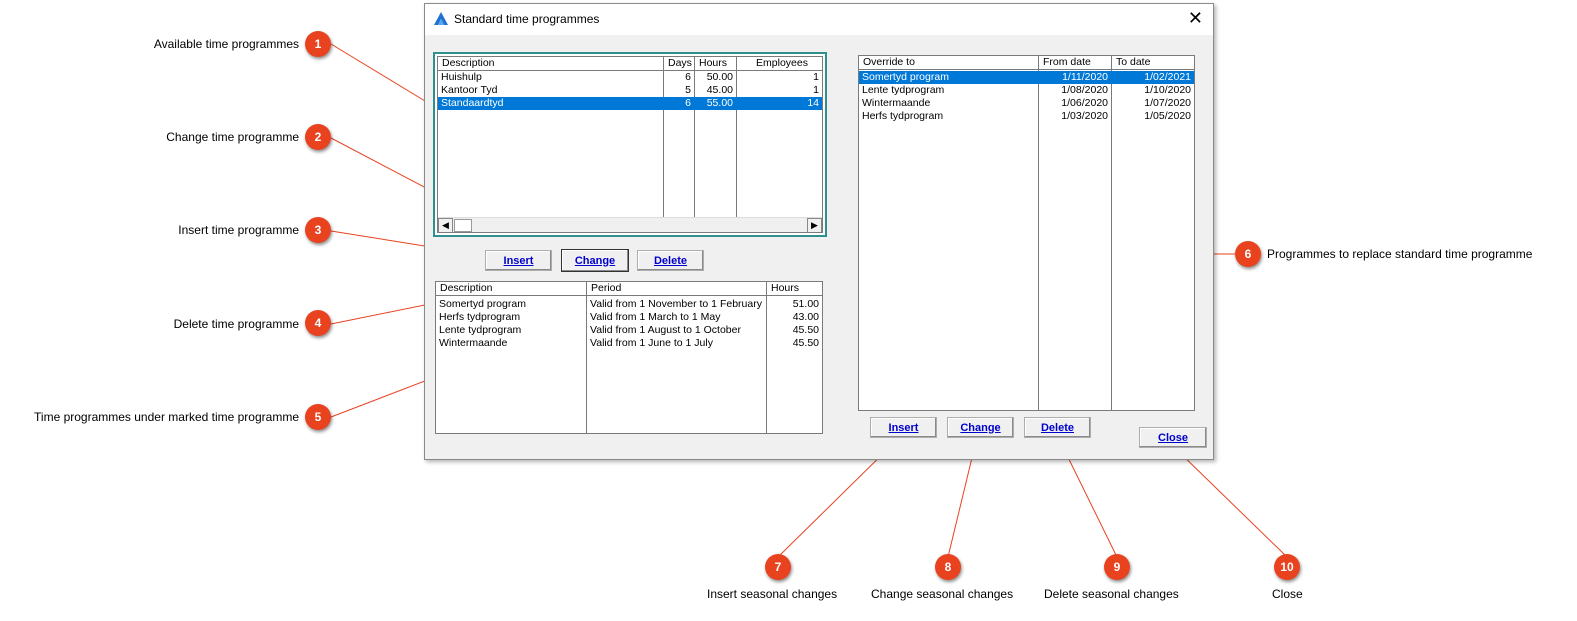  What do you see at coordinates (630, 224) in the screenshot?
I see `horizontal-scrollbar: ◀ ▶` at bounding box center [630, 224].